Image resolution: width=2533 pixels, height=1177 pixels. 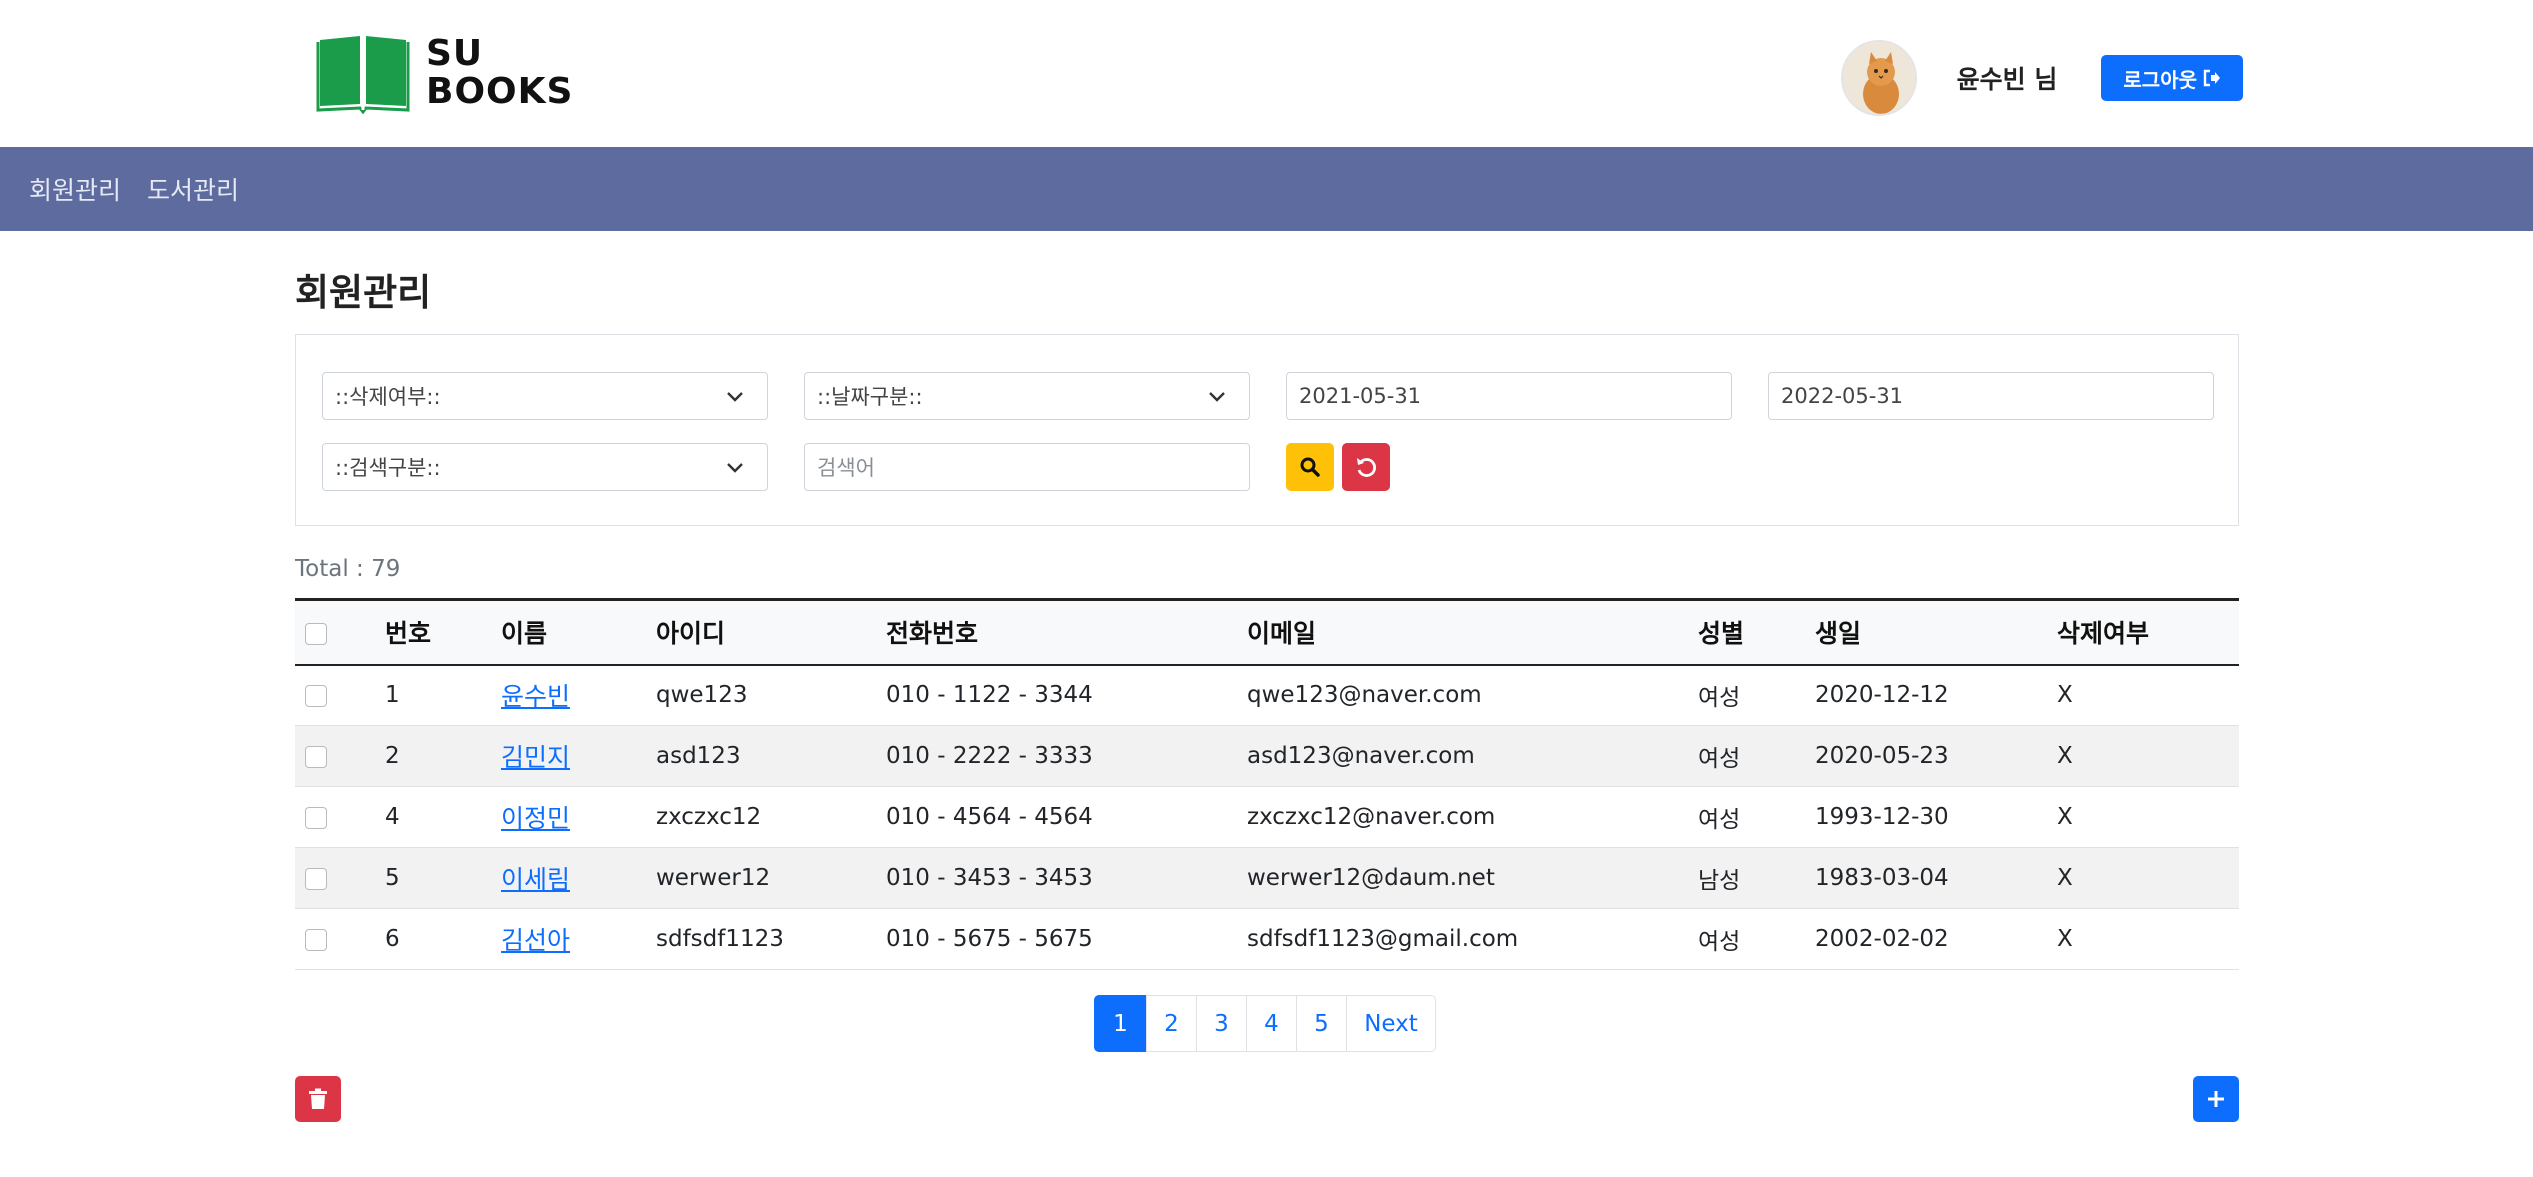 What do you see at coordinates (1926, 939) in the screenshot?
I see `cell-birthday: 2002-02-02` at bounding box center [1926, 939].